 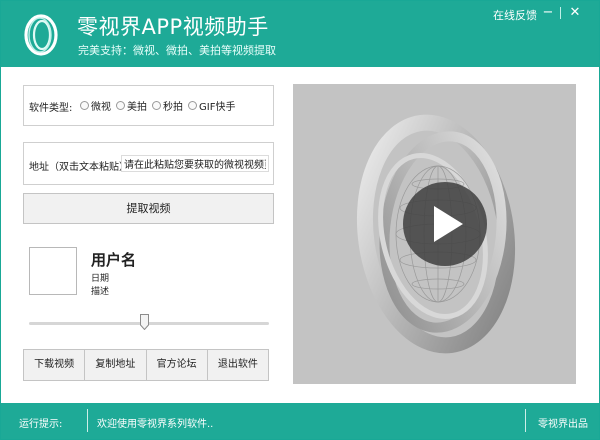 What do you see at coordinates (148, 105) in the screenshot?
I see `software-type-panel: 软件类型: 微视 美拍 秒拍 GIF快手` at bounding box center [148, 105].